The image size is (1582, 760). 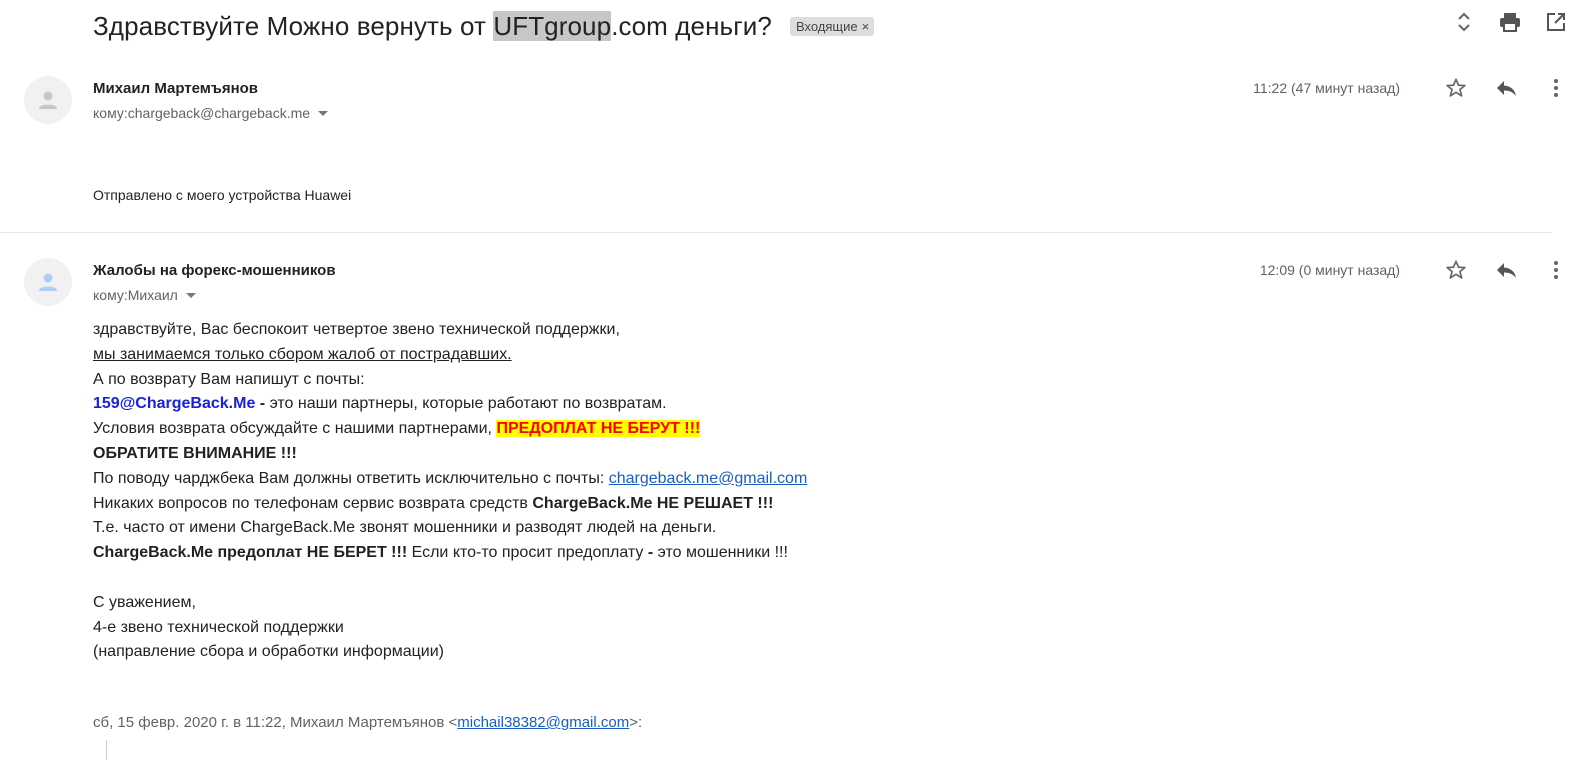 I want to click on recipient-line: кому: Михаил, so click(x=144, y=295).